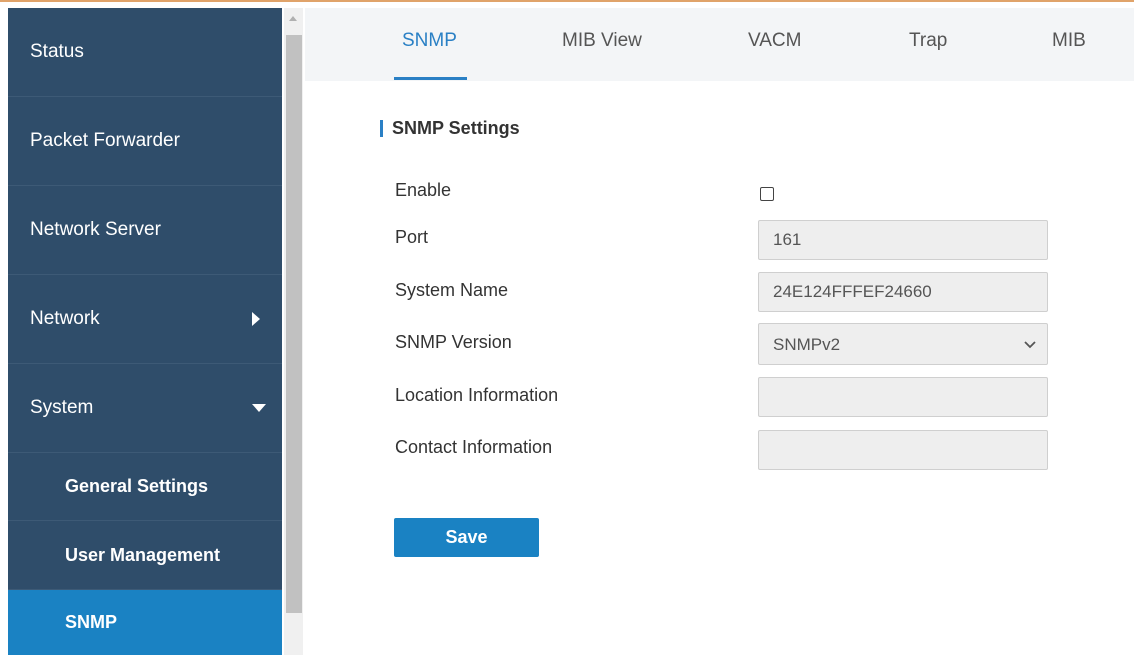  What do you see at coordinates (57, 51) in the screenshot?
I see `sidebar-item-label: Status` at bounding box center [57, 51].